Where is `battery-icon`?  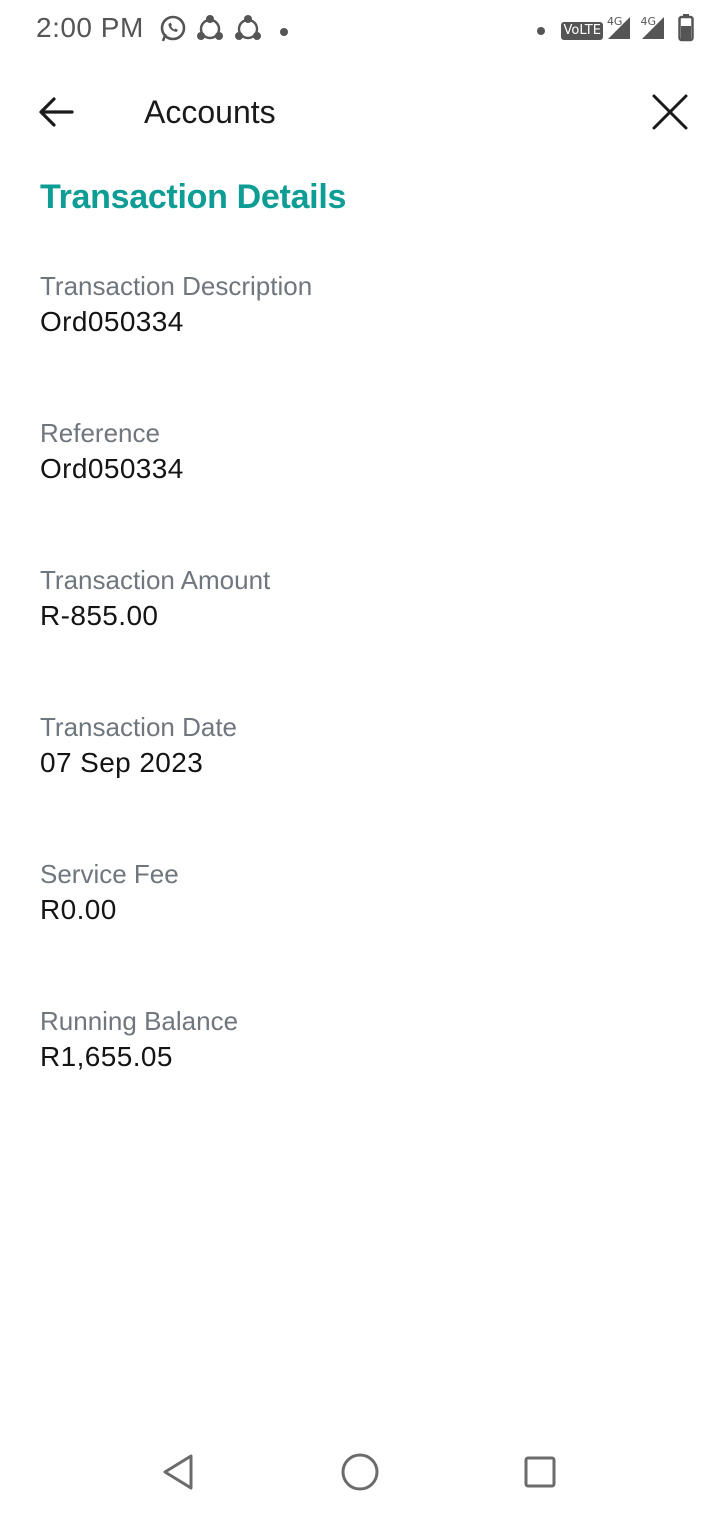 battery-icon is located at coordinates (686, 30).